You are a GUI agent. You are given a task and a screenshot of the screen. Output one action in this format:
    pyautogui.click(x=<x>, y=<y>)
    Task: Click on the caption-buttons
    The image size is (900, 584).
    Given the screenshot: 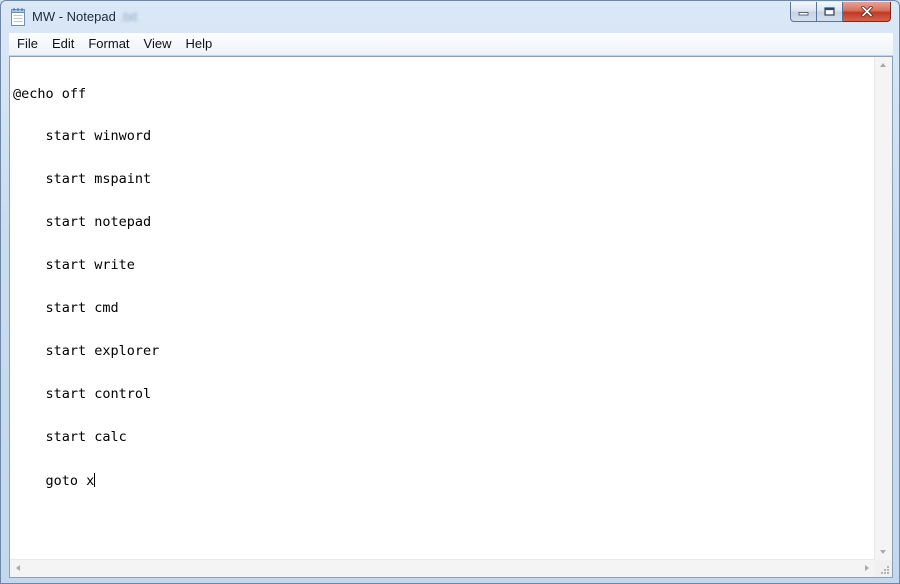 What is the action you would take?
    pyautogui.click(x=840, y=12)
    